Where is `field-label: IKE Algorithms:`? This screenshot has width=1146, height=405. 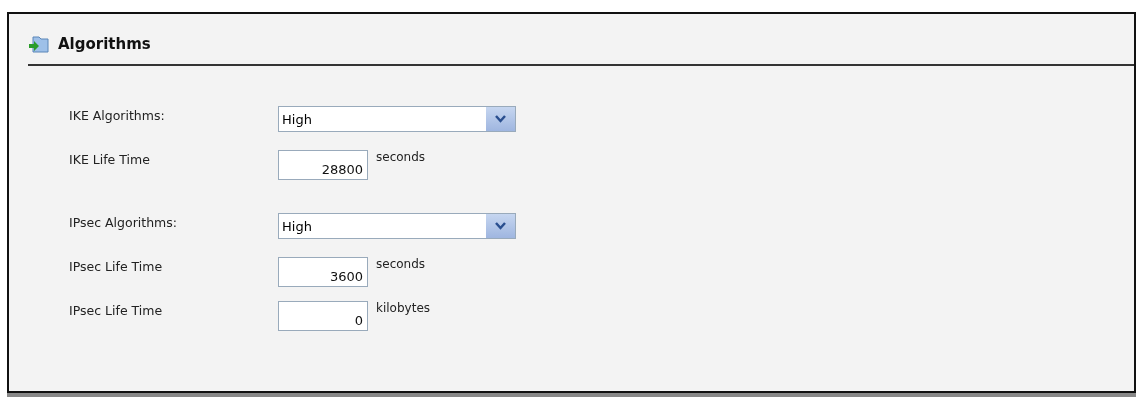 field-label: IKE Algorithms: is located at coordinates (117, 115).